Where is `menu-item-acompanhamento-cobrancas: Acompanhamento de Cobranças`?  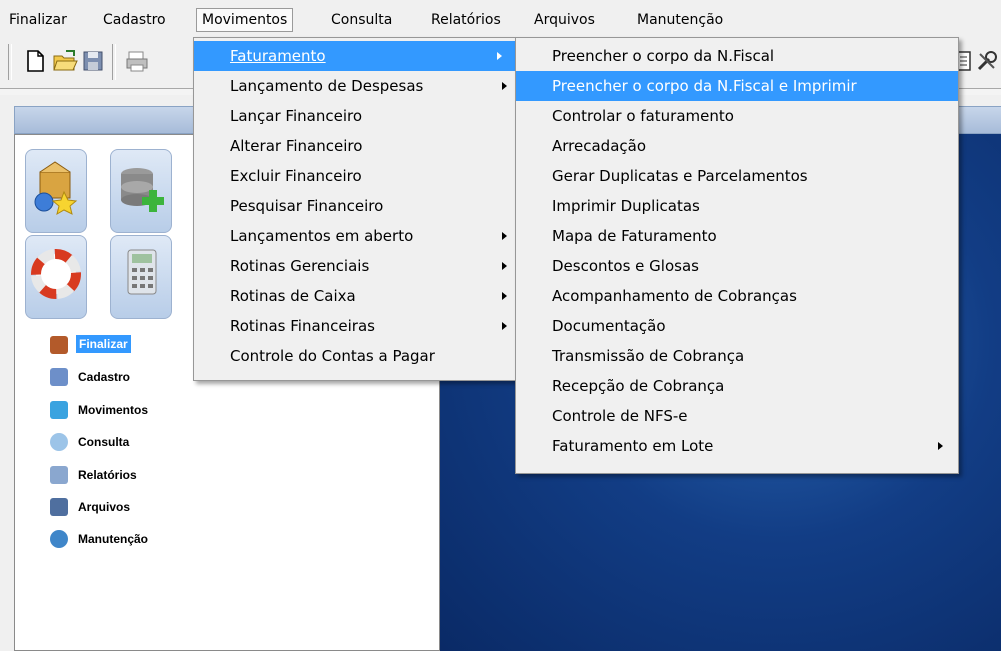 menu-item-acompanhamento-cobrancas: Acompanhamento de Cobranças is located at coordinates (737, 296).